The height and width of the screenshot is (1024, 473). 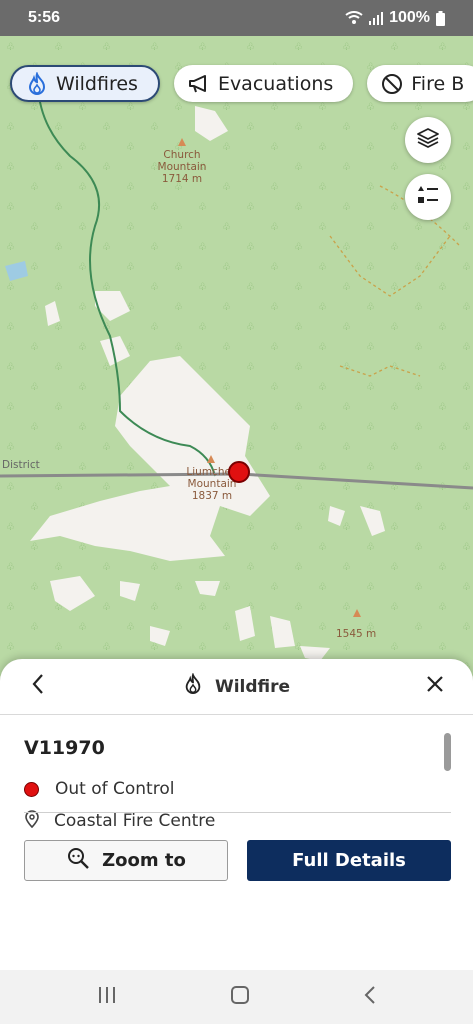 I want to click on fire-centre-row: Coastal Fire Centre, so click(x=236, y=821).